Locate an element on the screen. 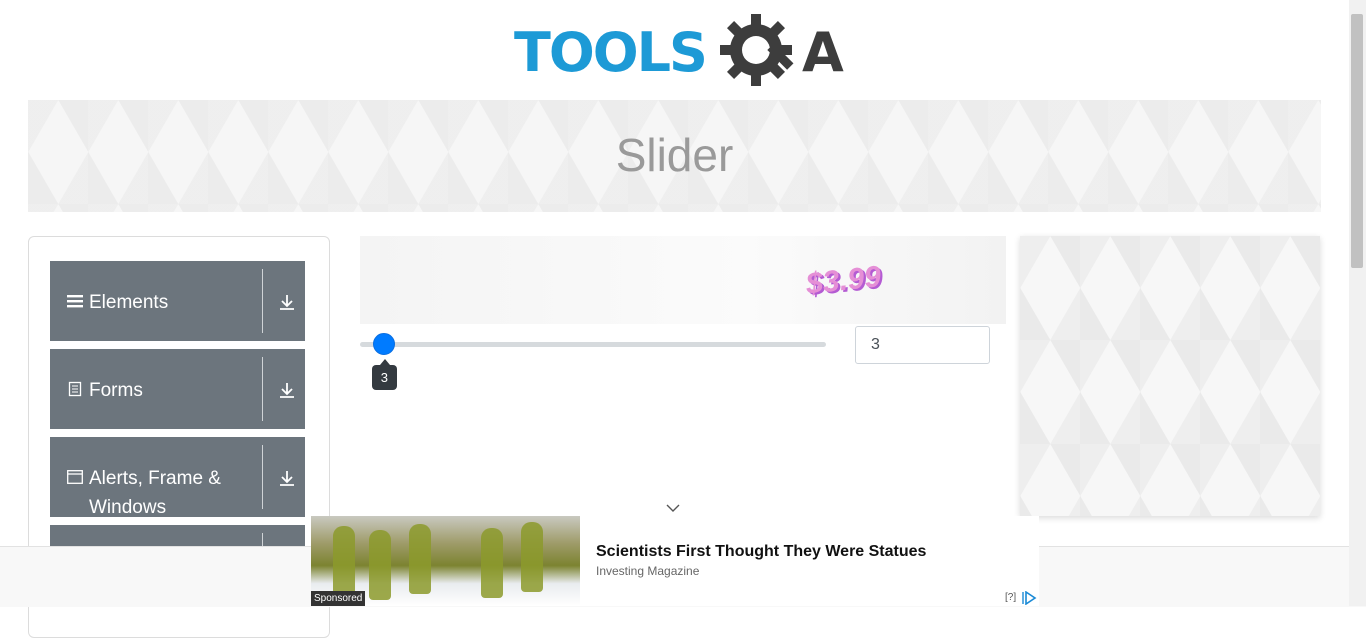 This screenshot has height=638, width=1366. side-advertisement is located at coordinates (1170, 376).